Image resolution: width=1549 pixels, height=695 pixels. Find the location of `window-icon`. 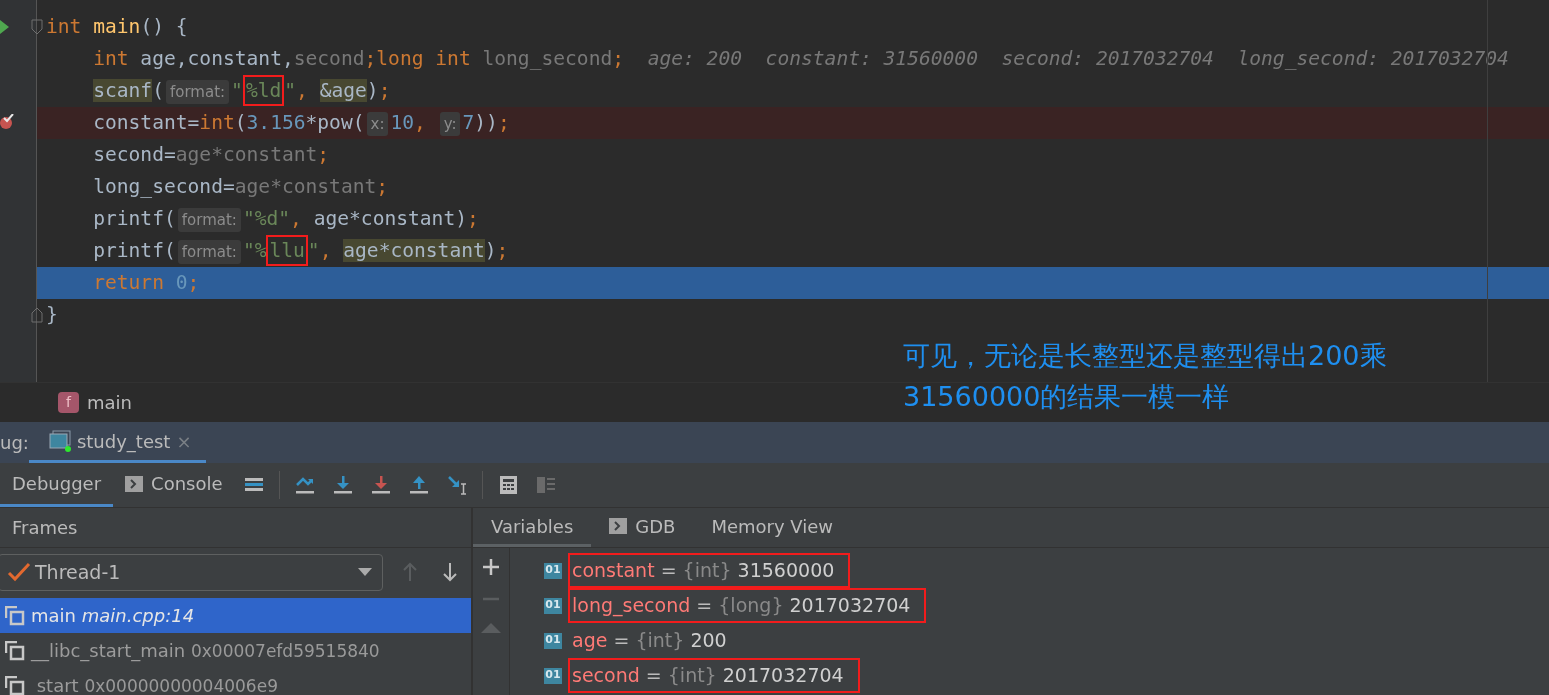

window-icon is located at coordinates (59, 441).